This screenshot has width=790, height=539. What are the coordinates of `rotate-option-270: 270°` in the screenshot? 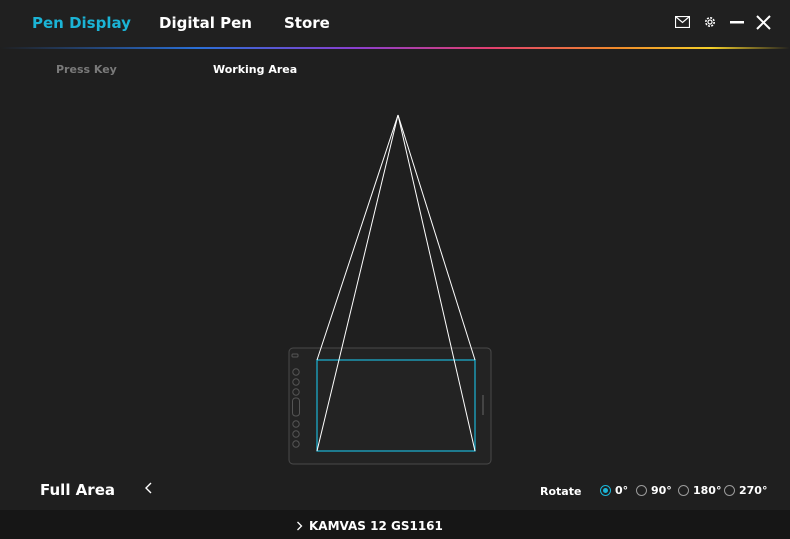 It's located at (745, 490).